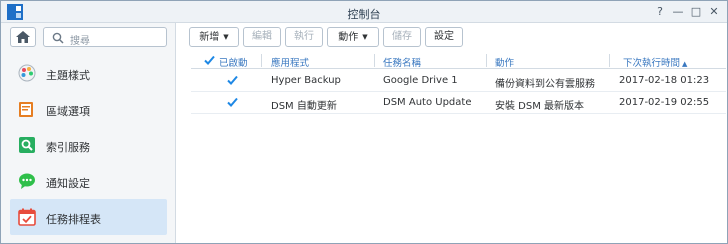  I want to click on settings-button: 設定, so click(444, 37).